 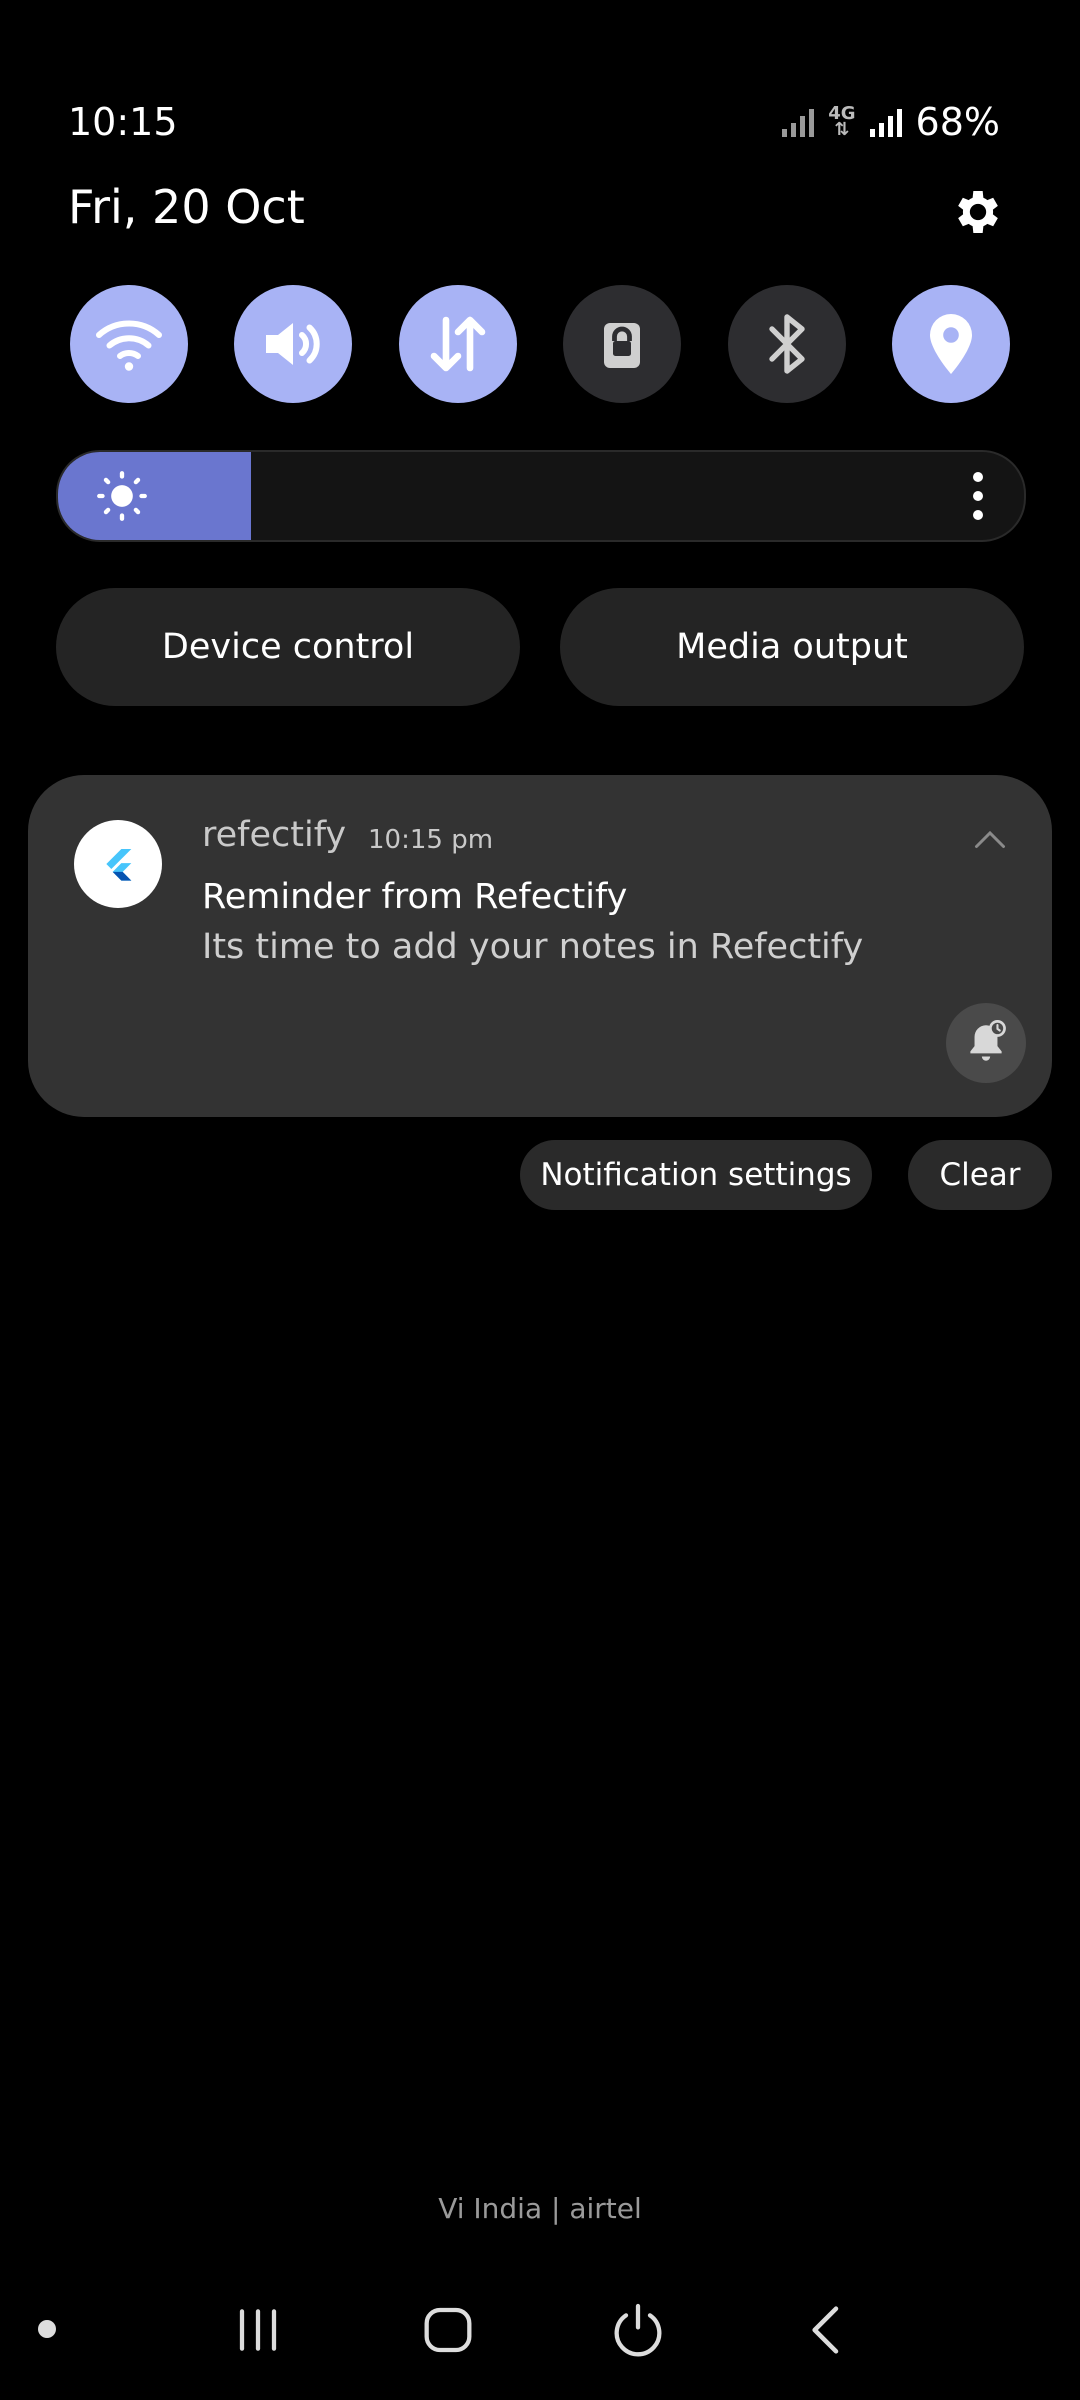 I want to click on brightness-slider, so click(x=541, y=496).